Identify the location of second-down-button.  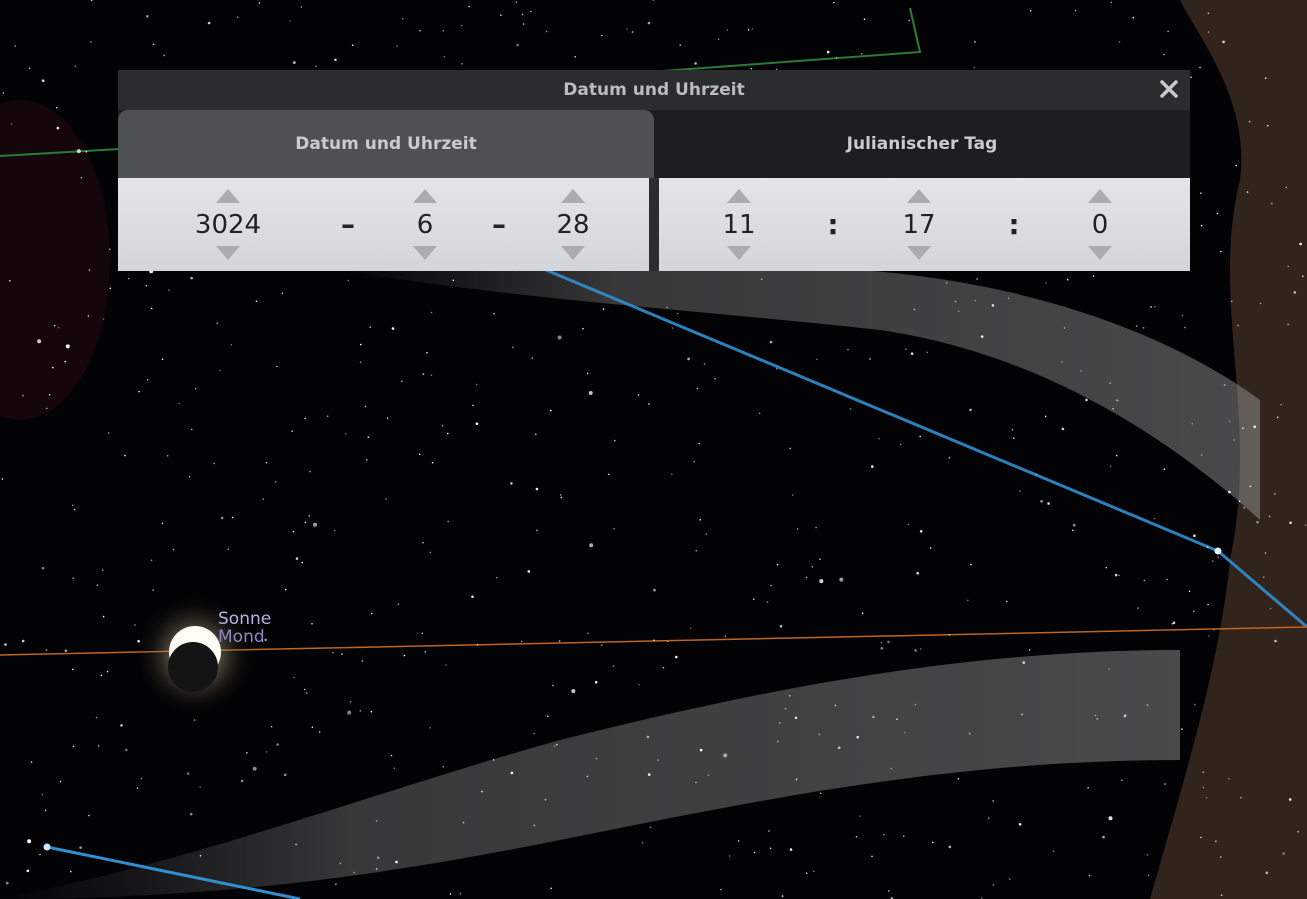
(1100, 253).